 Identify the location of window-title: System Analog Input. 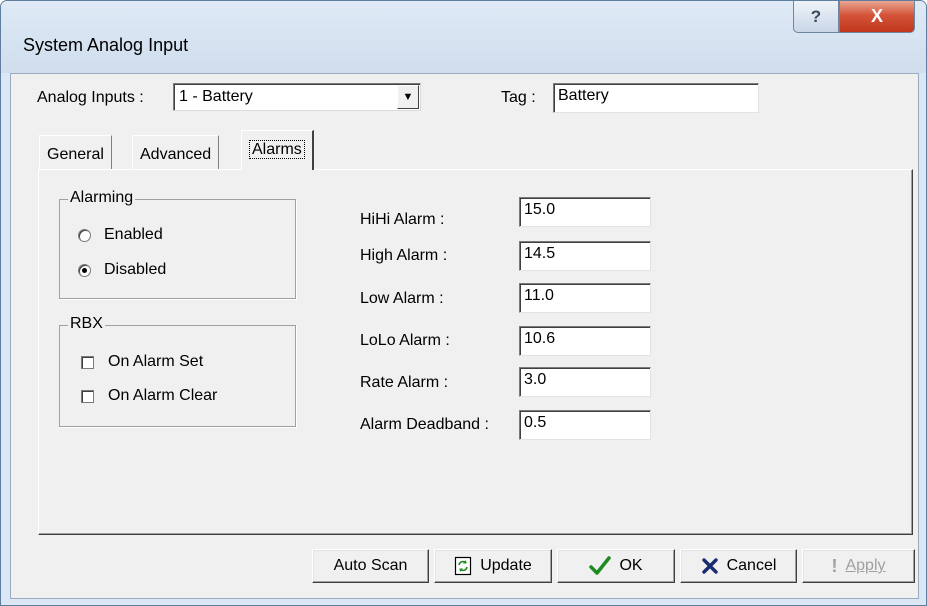
(106, 45).